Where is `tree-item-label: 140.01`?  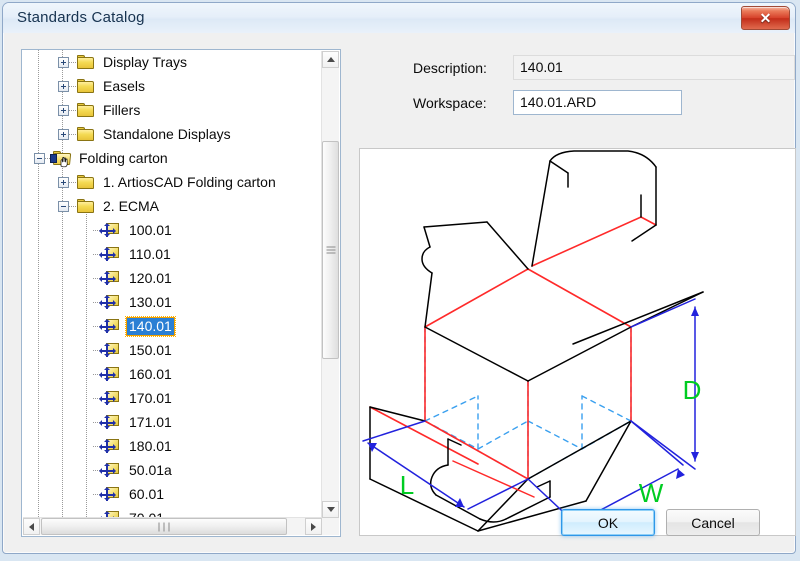
tree-item-label: 140.01 is located at coordinates (150, 326).